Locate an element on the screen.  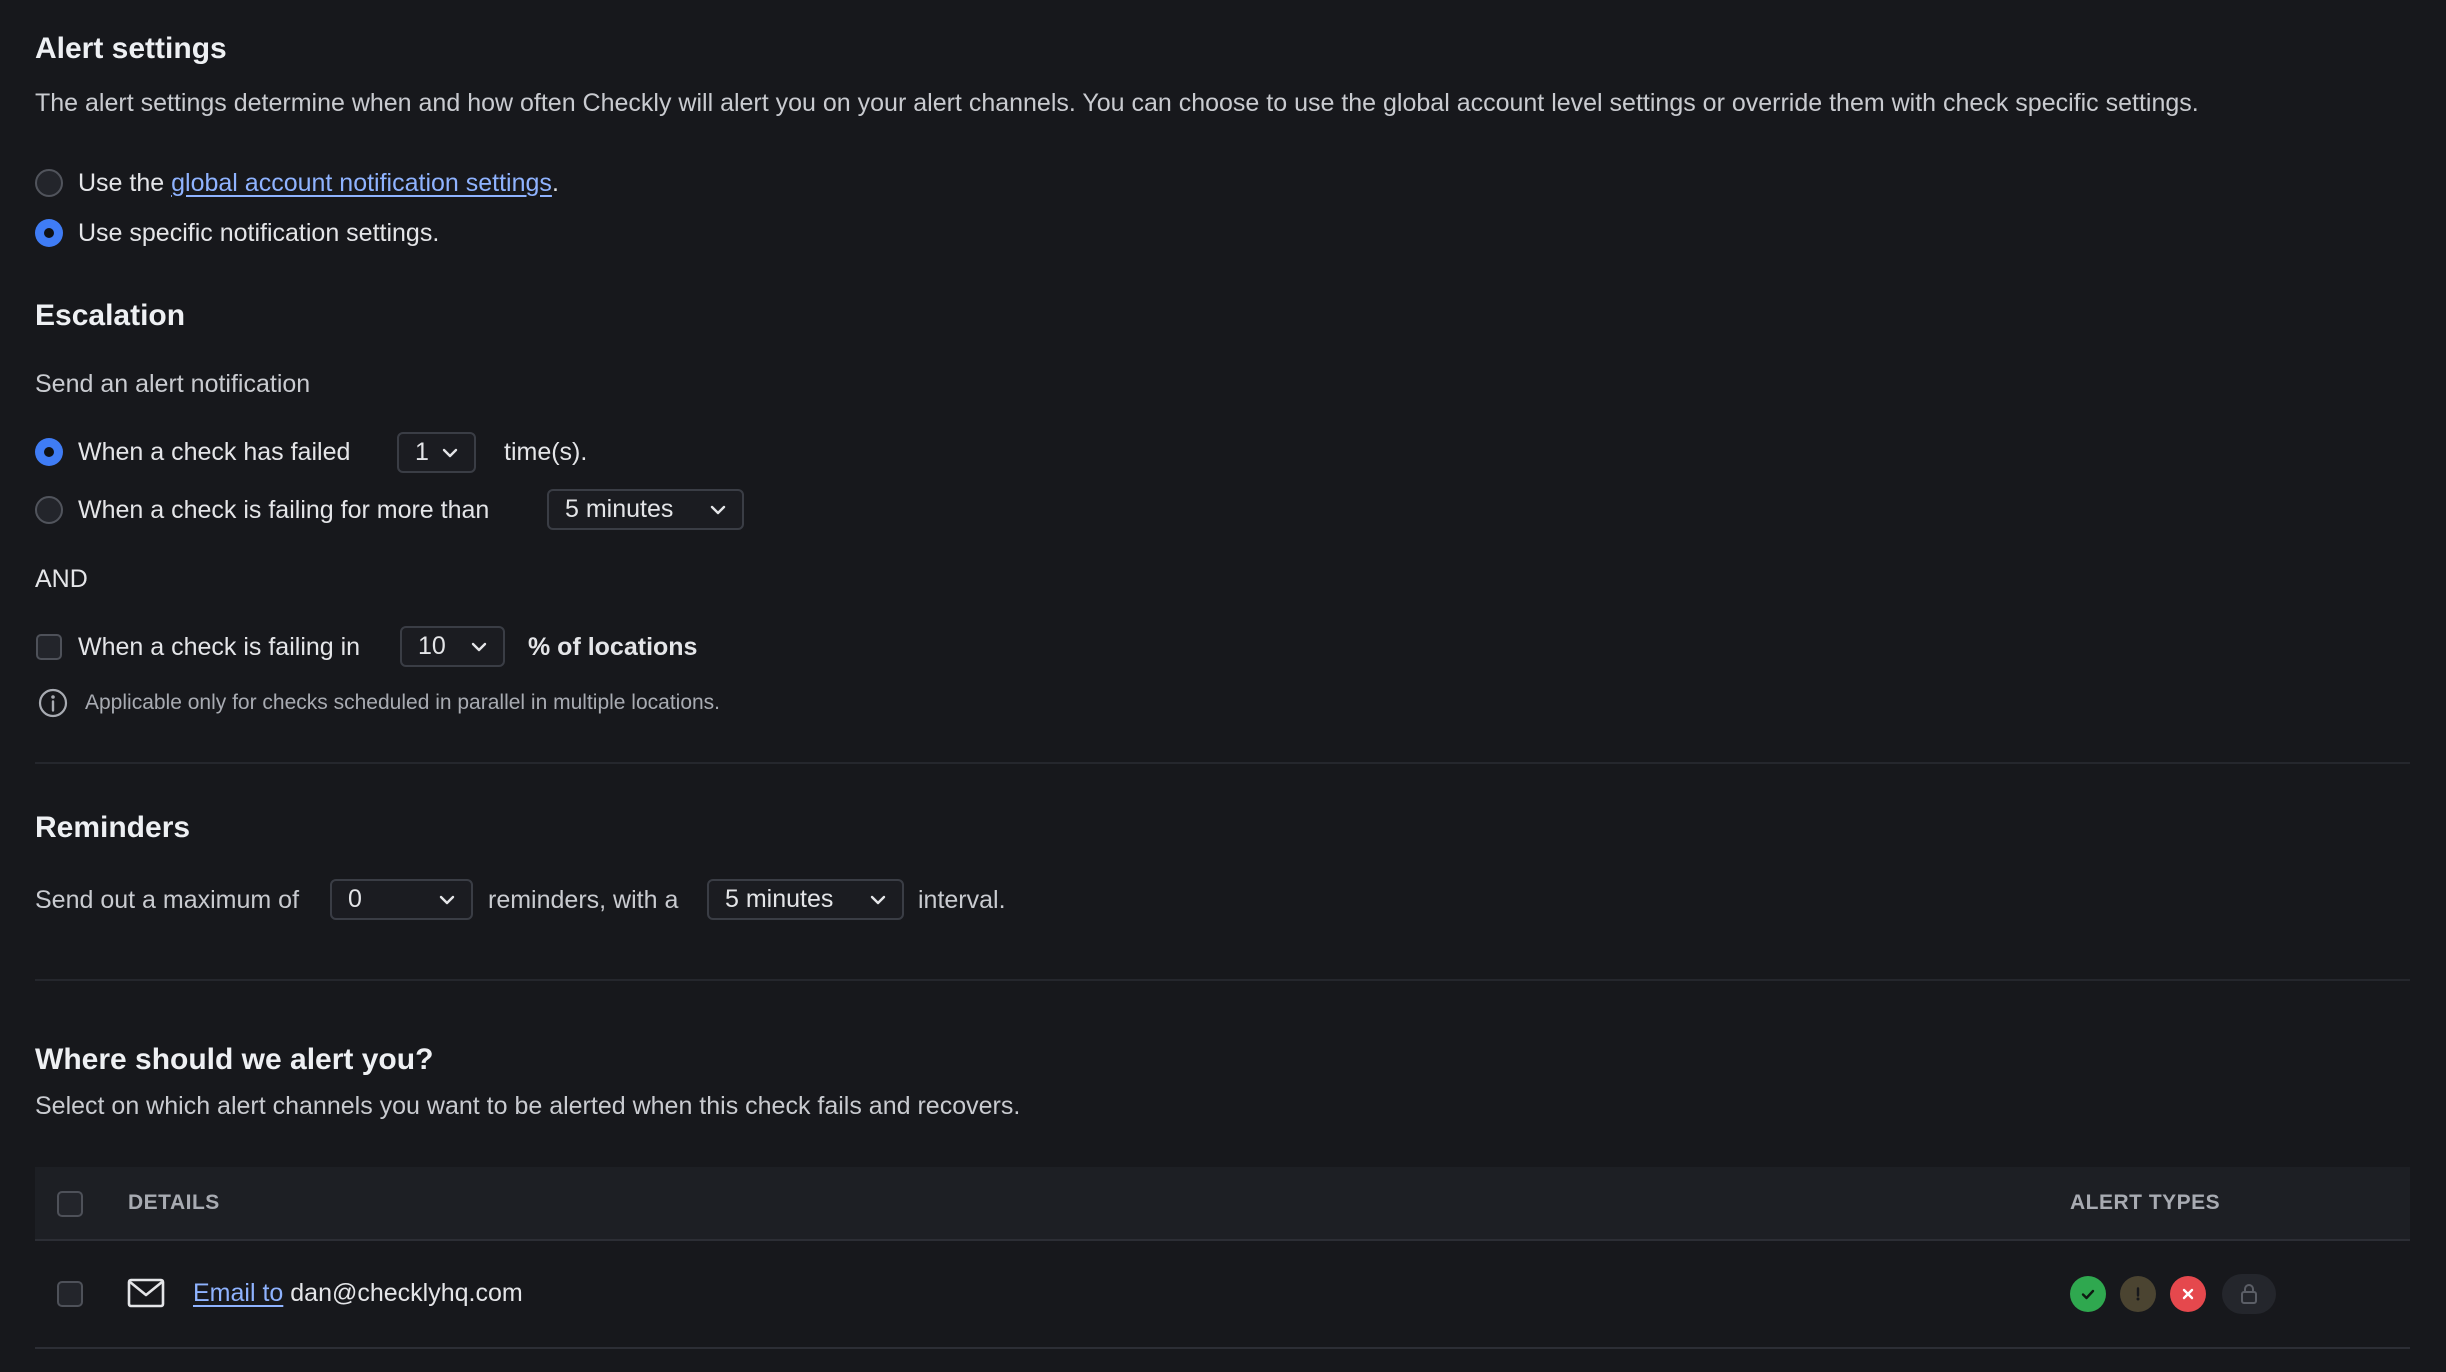
failed-times-label: When a check has failed is located at coordinates (214, 452).